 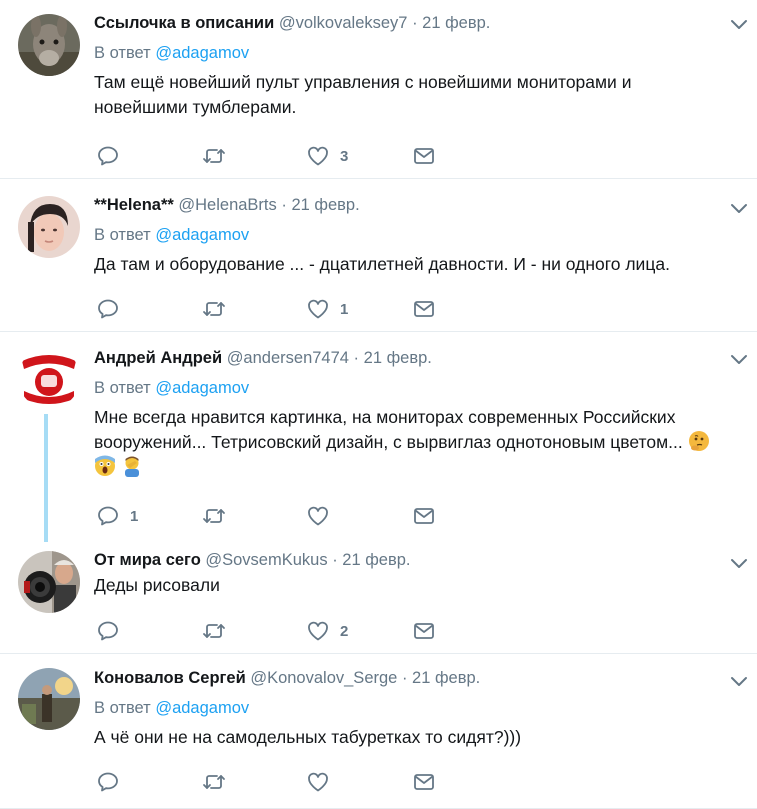 What do you see at coordinates (105, 465) in the screenshot?
I see `screaming-face-emoji` at bounding box center [105, 465].